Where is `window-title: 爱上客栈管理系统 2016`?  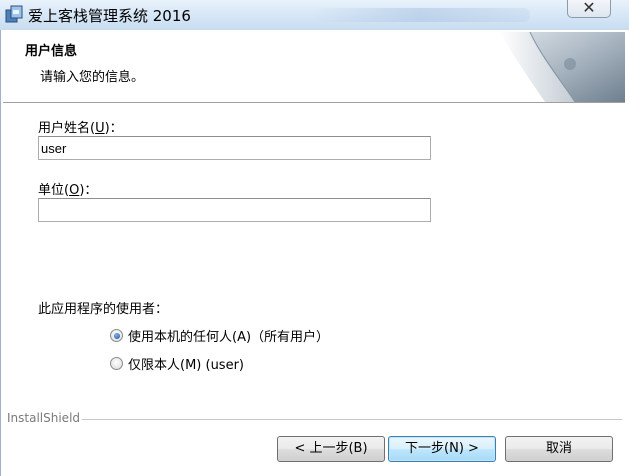
window-title: 爱上客栈管理系统 2016 is located at coordinates (109, 16).